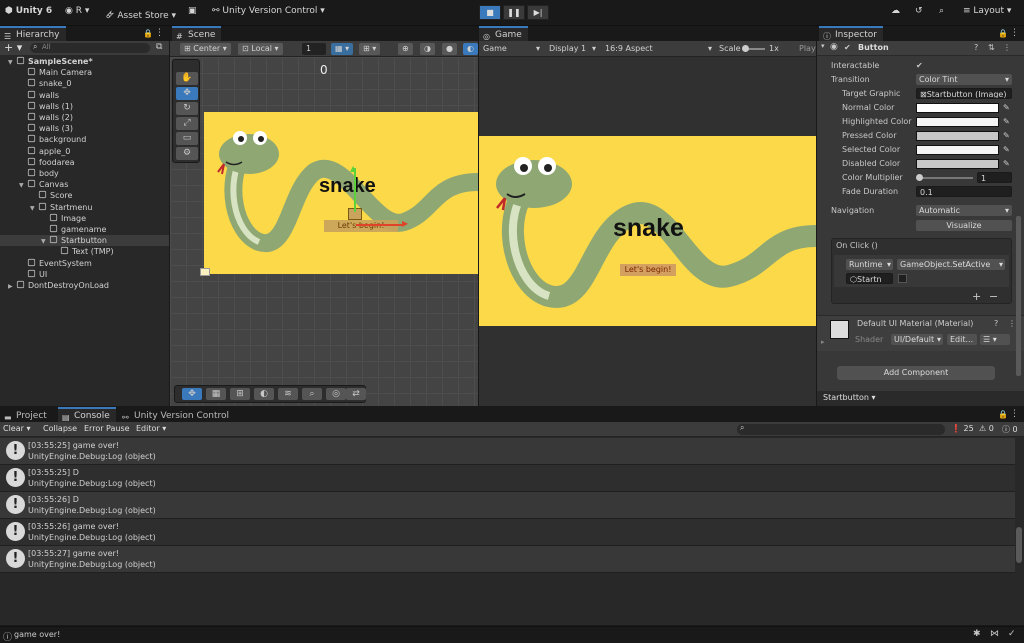 The height and width of the screenshot is (643, 1024). What do you see at coordinates (511, 49) in the screenshot?
I see `game-mode-dropdown: Game ▾` at bounding box center [511, 49].